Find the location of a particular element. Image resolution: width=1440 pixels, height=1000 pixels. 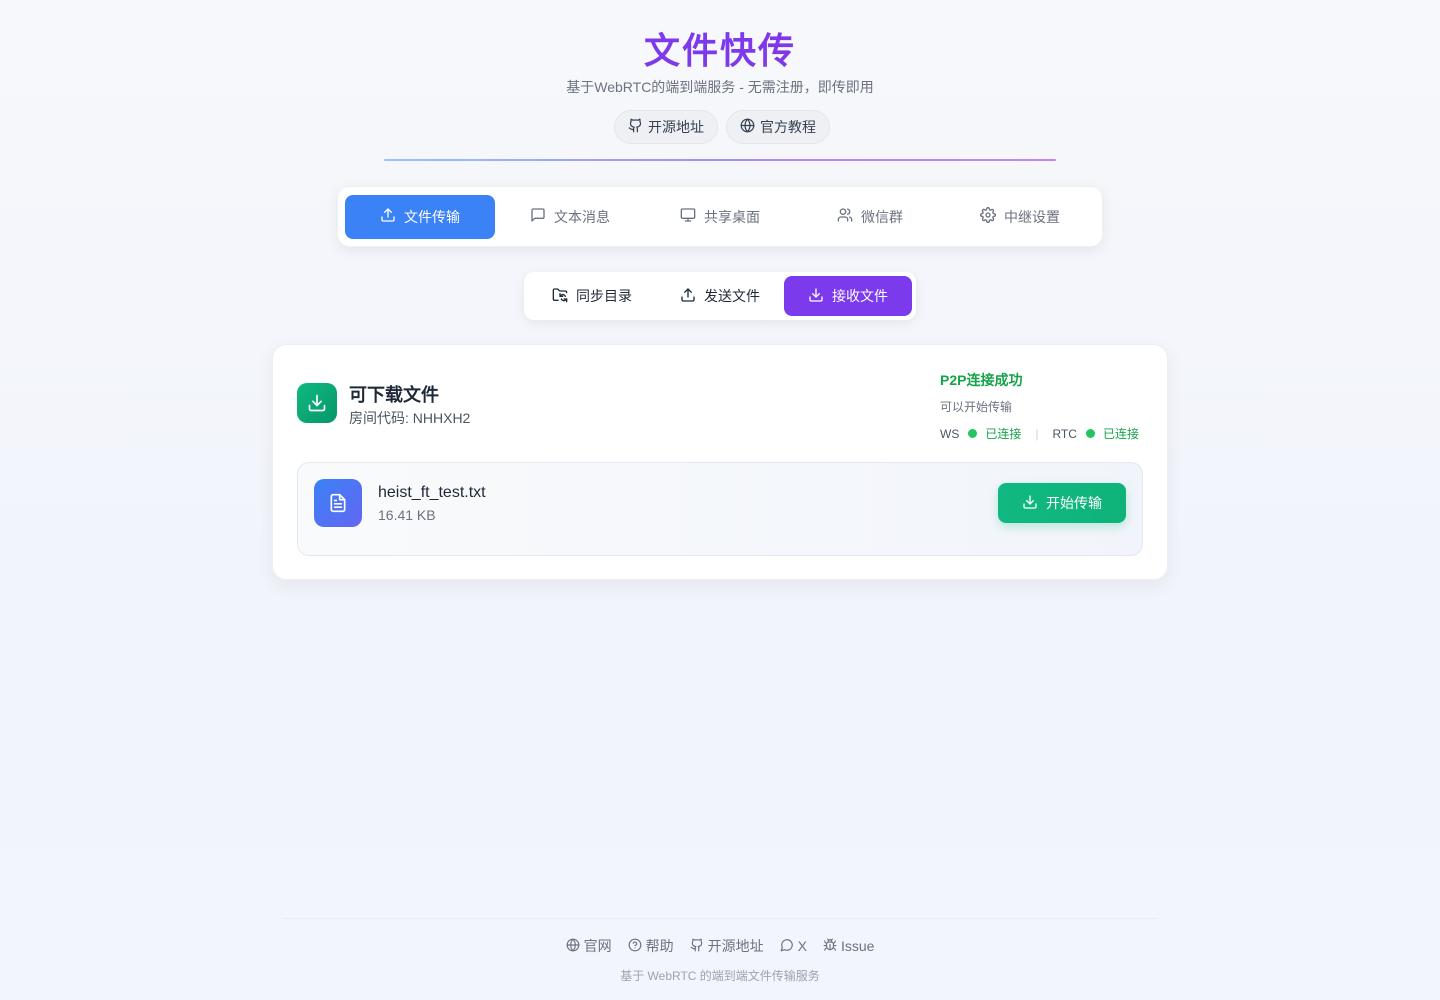

header-divider is located at coordinates (720, 160).